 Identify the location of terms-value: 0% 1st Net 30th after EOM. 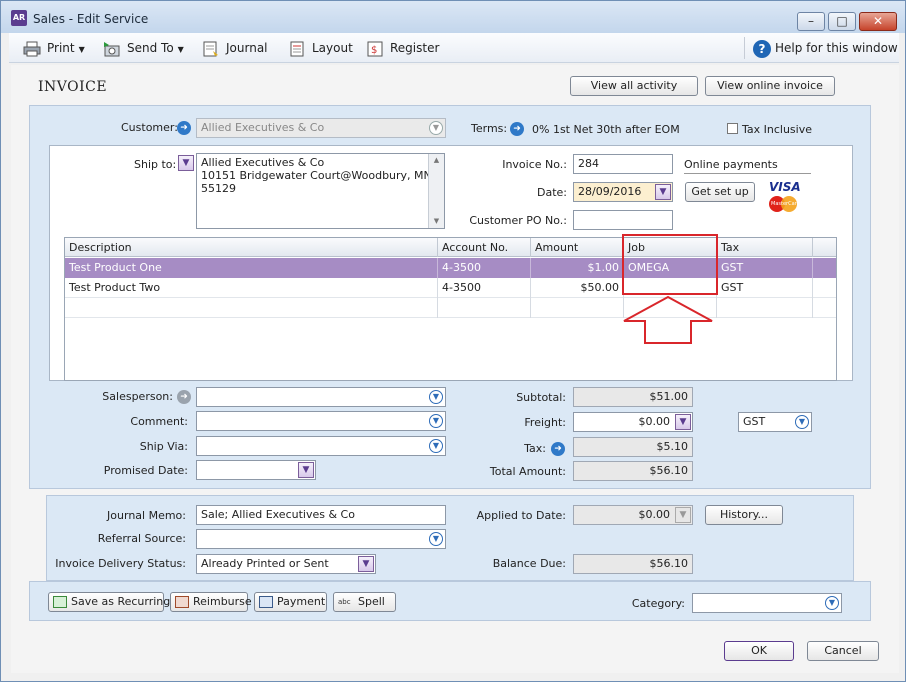
(606, 129).